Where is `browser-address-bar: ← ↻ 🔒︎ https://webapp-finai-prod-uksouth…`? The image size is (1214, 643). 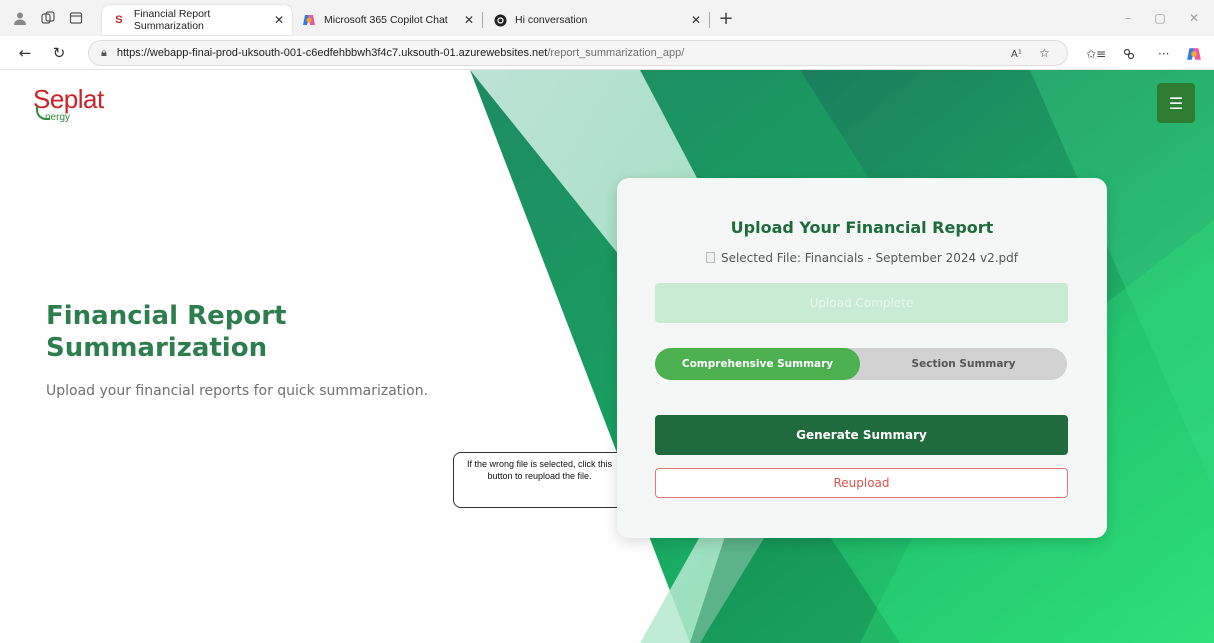 browser-address-bar: ← ↻ 🔒︎ https://webapp-finai-prod-uksouth… is located at coordinates (607, 53).